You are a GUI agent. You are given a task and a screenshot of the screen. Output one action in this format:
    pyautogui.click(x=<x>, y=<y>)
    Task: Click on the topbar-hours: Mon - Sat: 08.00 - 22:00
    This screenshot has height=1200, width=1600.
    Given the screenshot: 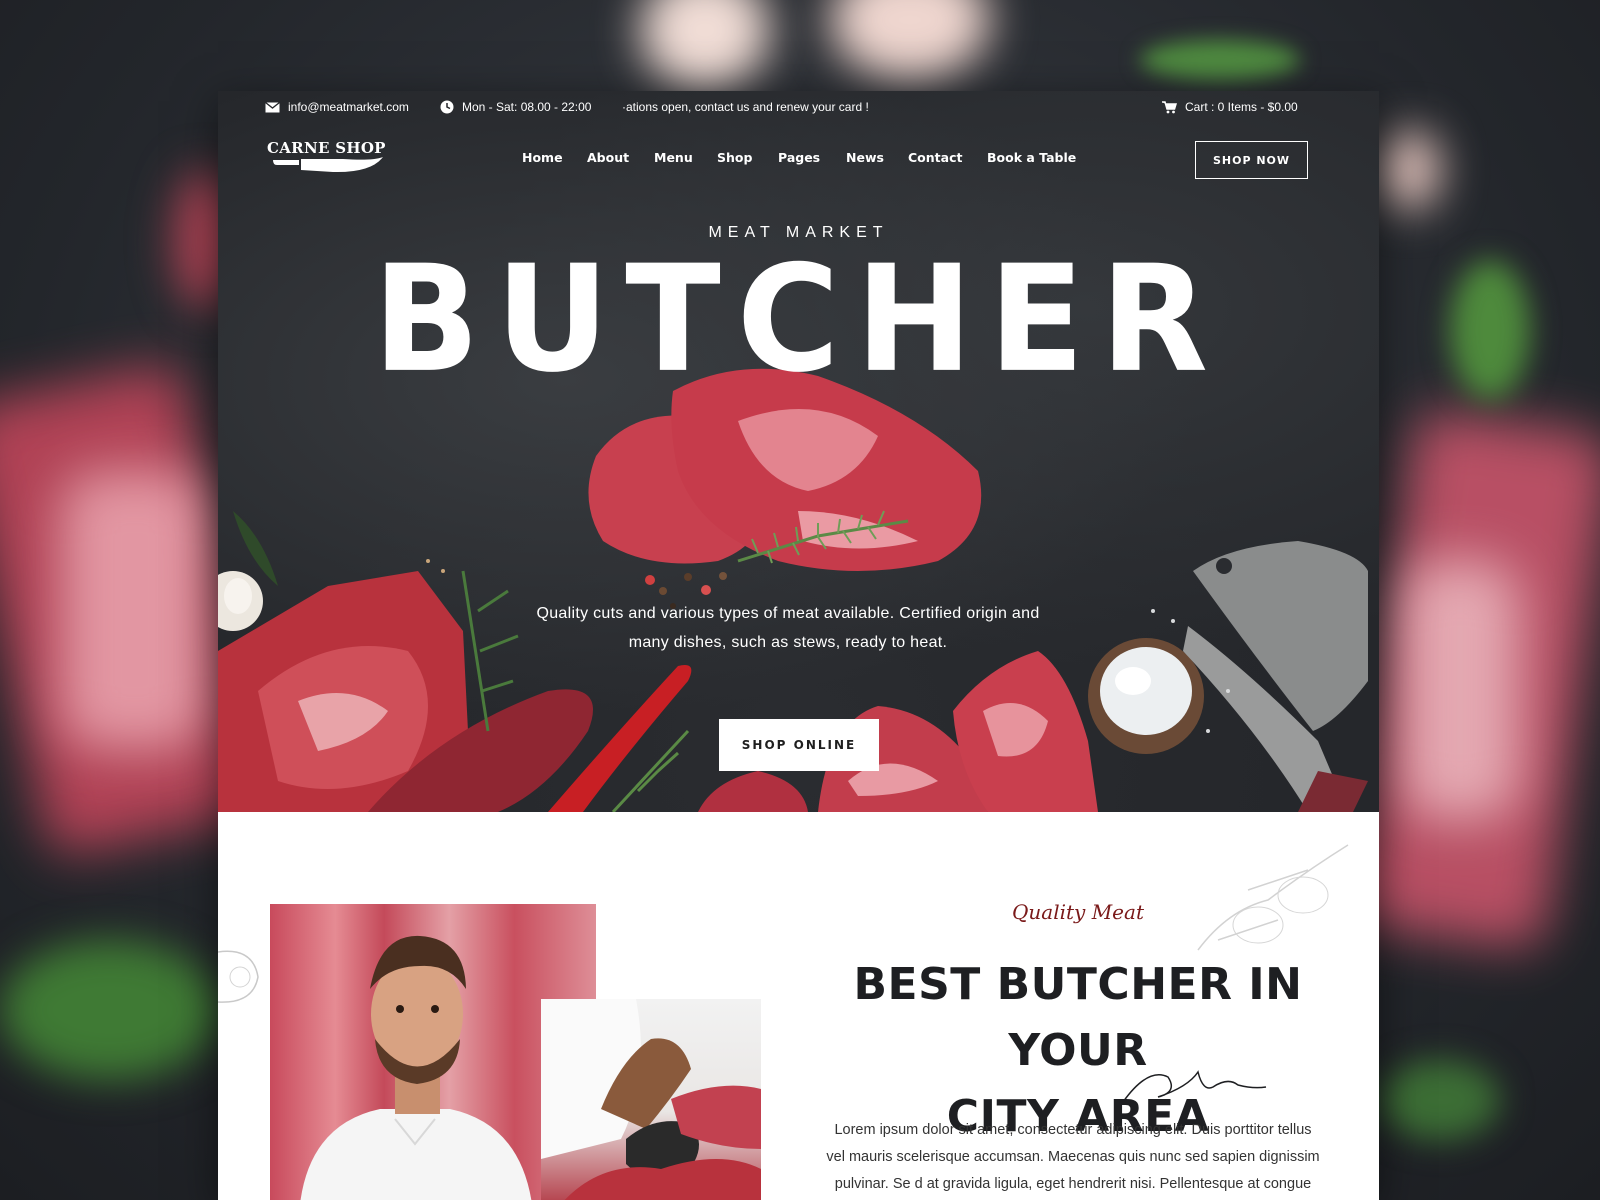 What is the action you would take?
    pyautogui.click(x=515, y=107)
    